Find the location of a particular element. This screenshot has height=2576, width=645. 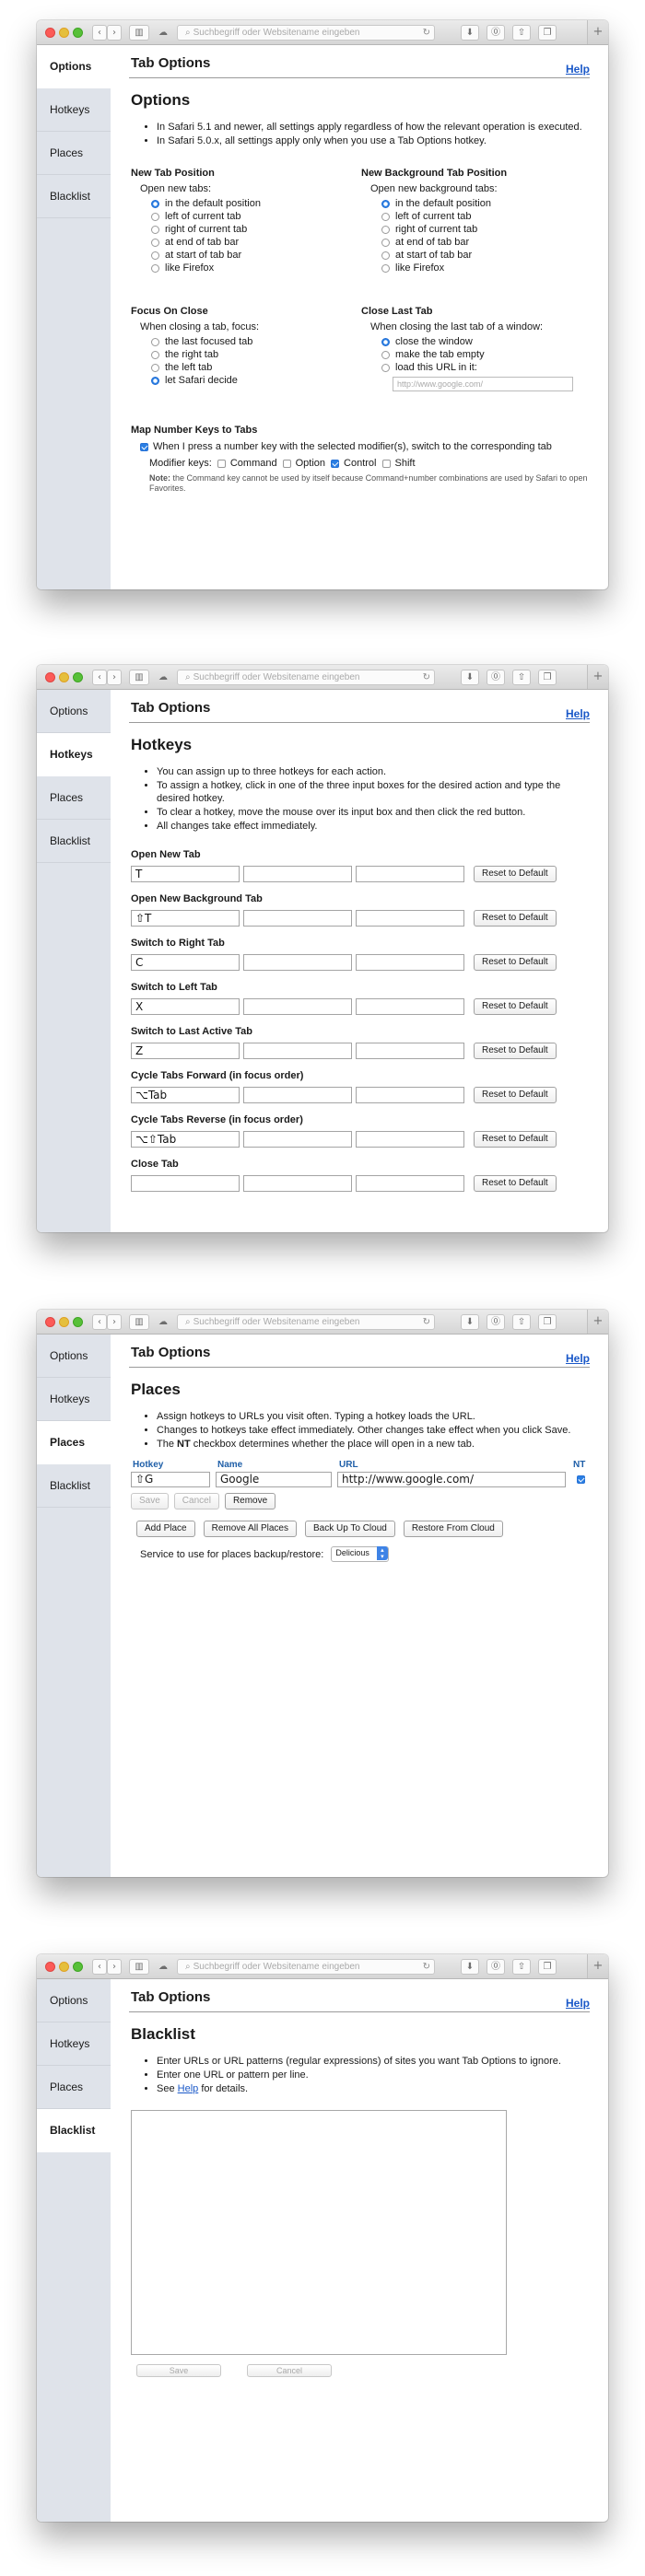

radio-option: let Safari decide is located at coordinates (255, 380).